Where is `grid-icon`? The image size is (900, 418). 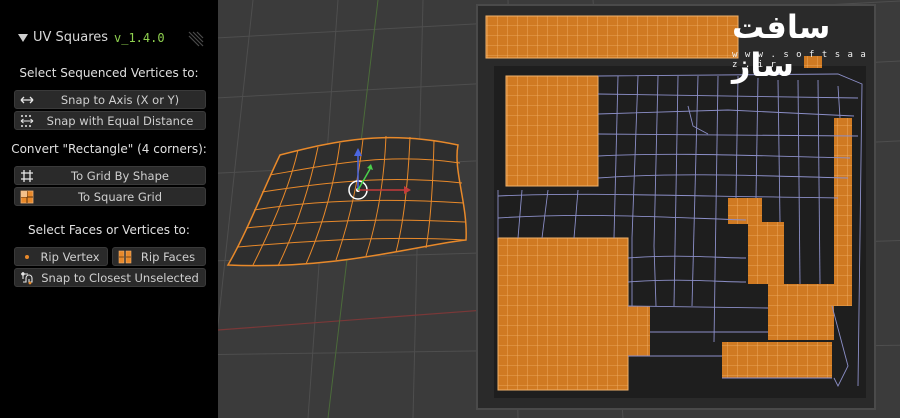 grid-icon is located at coordinates (27, 176).